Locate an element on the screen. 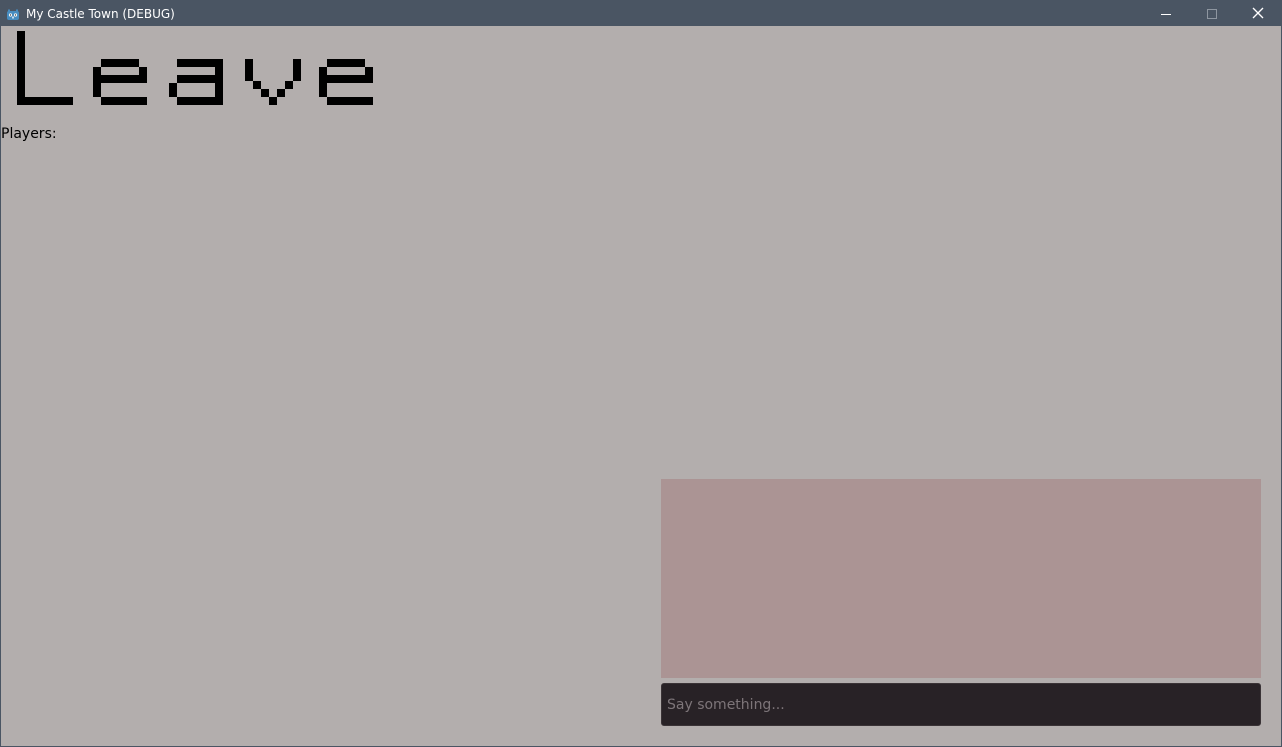 Image resolution: width=1282 pixels, height=747 pixels. minimize-button is located at coordinates (1166, 13).